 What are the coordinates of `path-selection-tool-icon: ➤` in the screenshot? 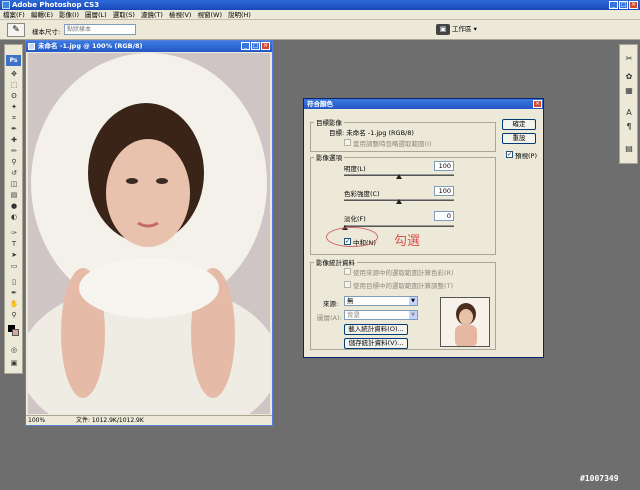 It's located at (14, 255).